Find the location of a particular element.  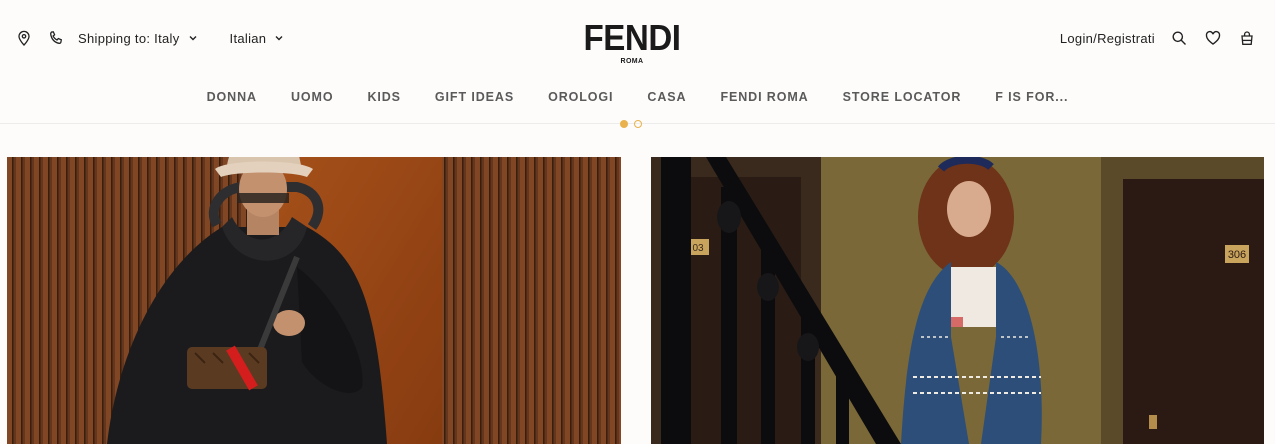

shopping-bag-icon is located at coordinates (1247, 38).